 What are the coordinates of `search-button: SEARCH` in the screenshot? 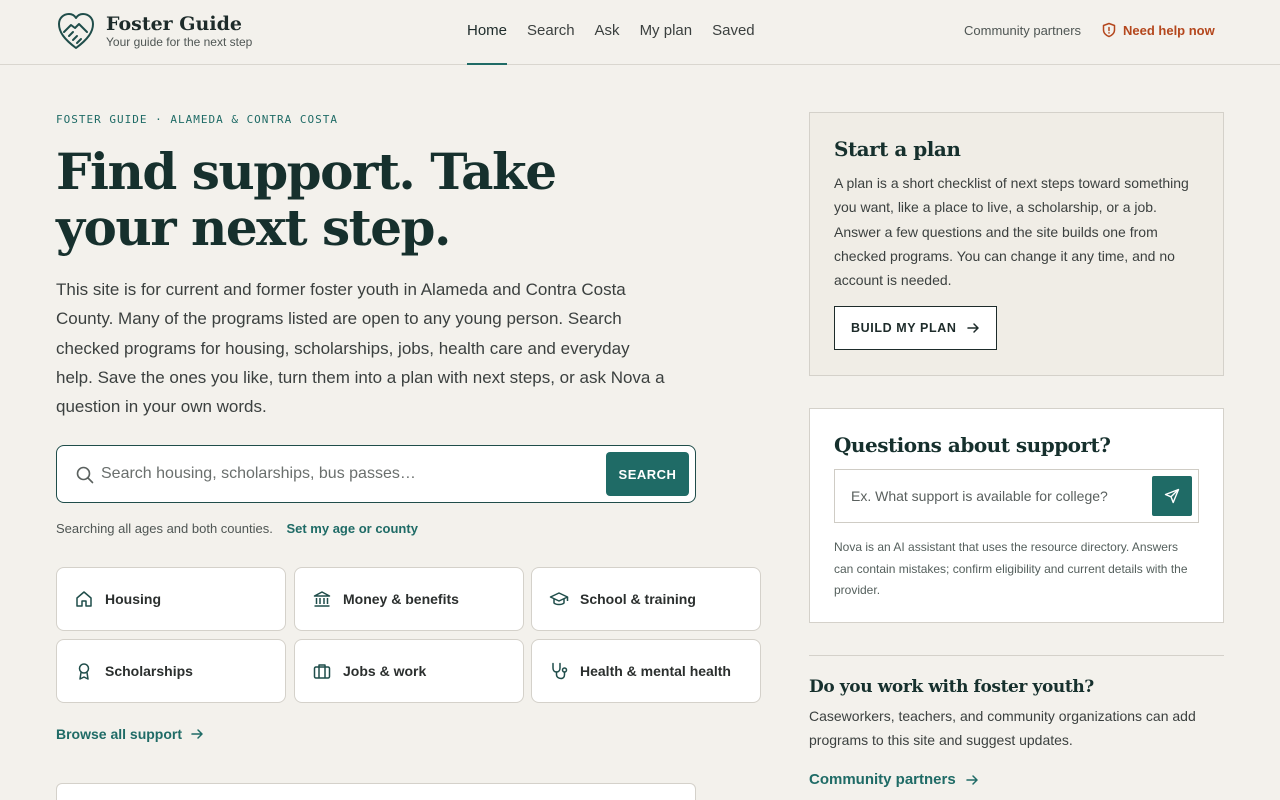 It's located at (647, 474).